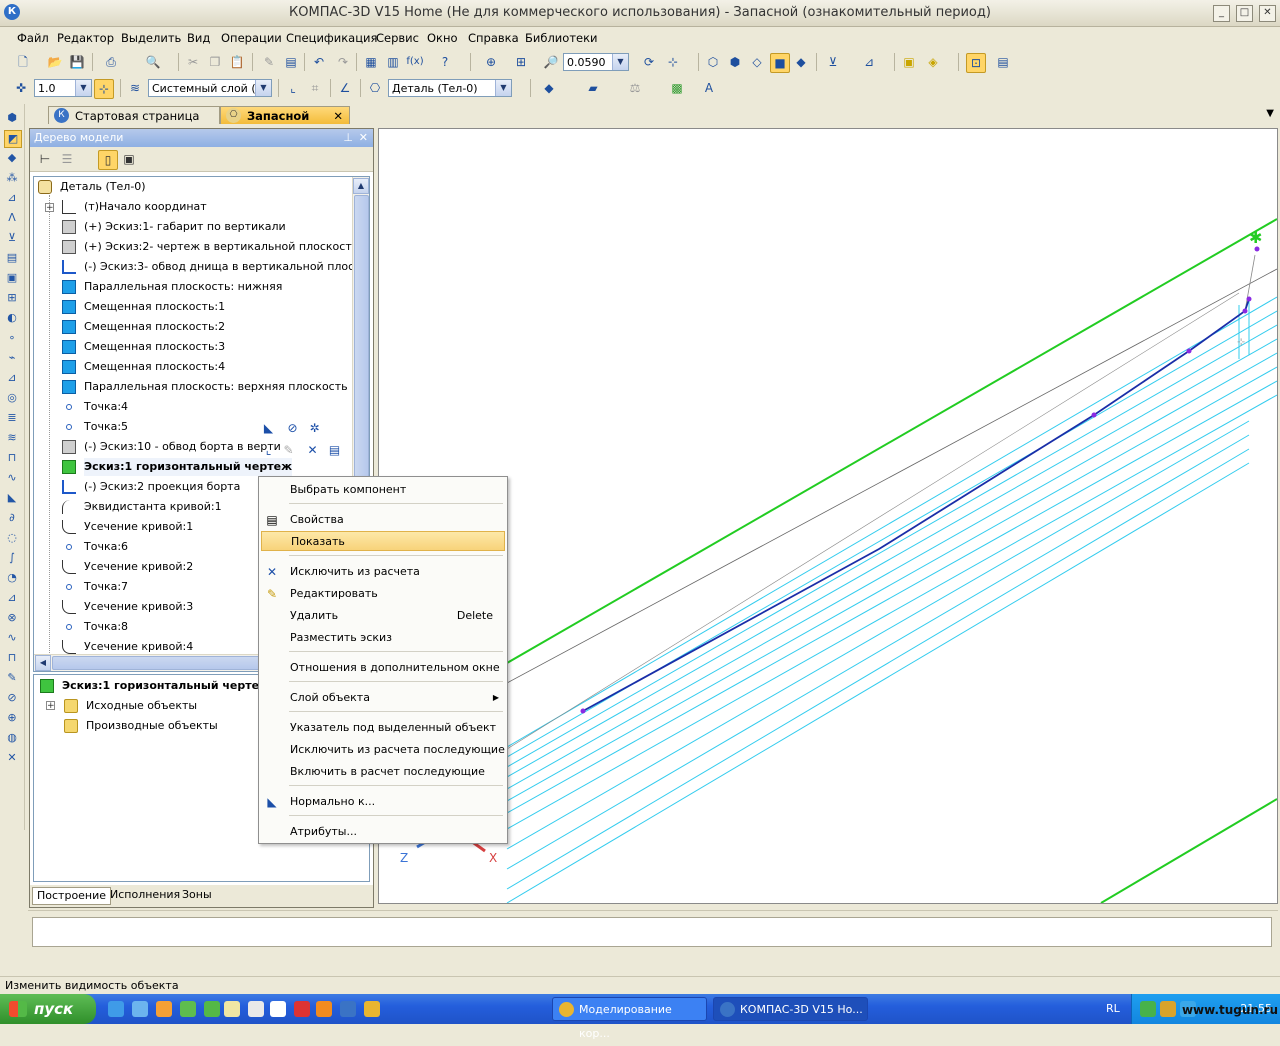 This screenshot has height=1046, width=1280. Describe the element at coordinates (197, 895) in the screenshot. I see `tab-zones: Зоны` at that location.